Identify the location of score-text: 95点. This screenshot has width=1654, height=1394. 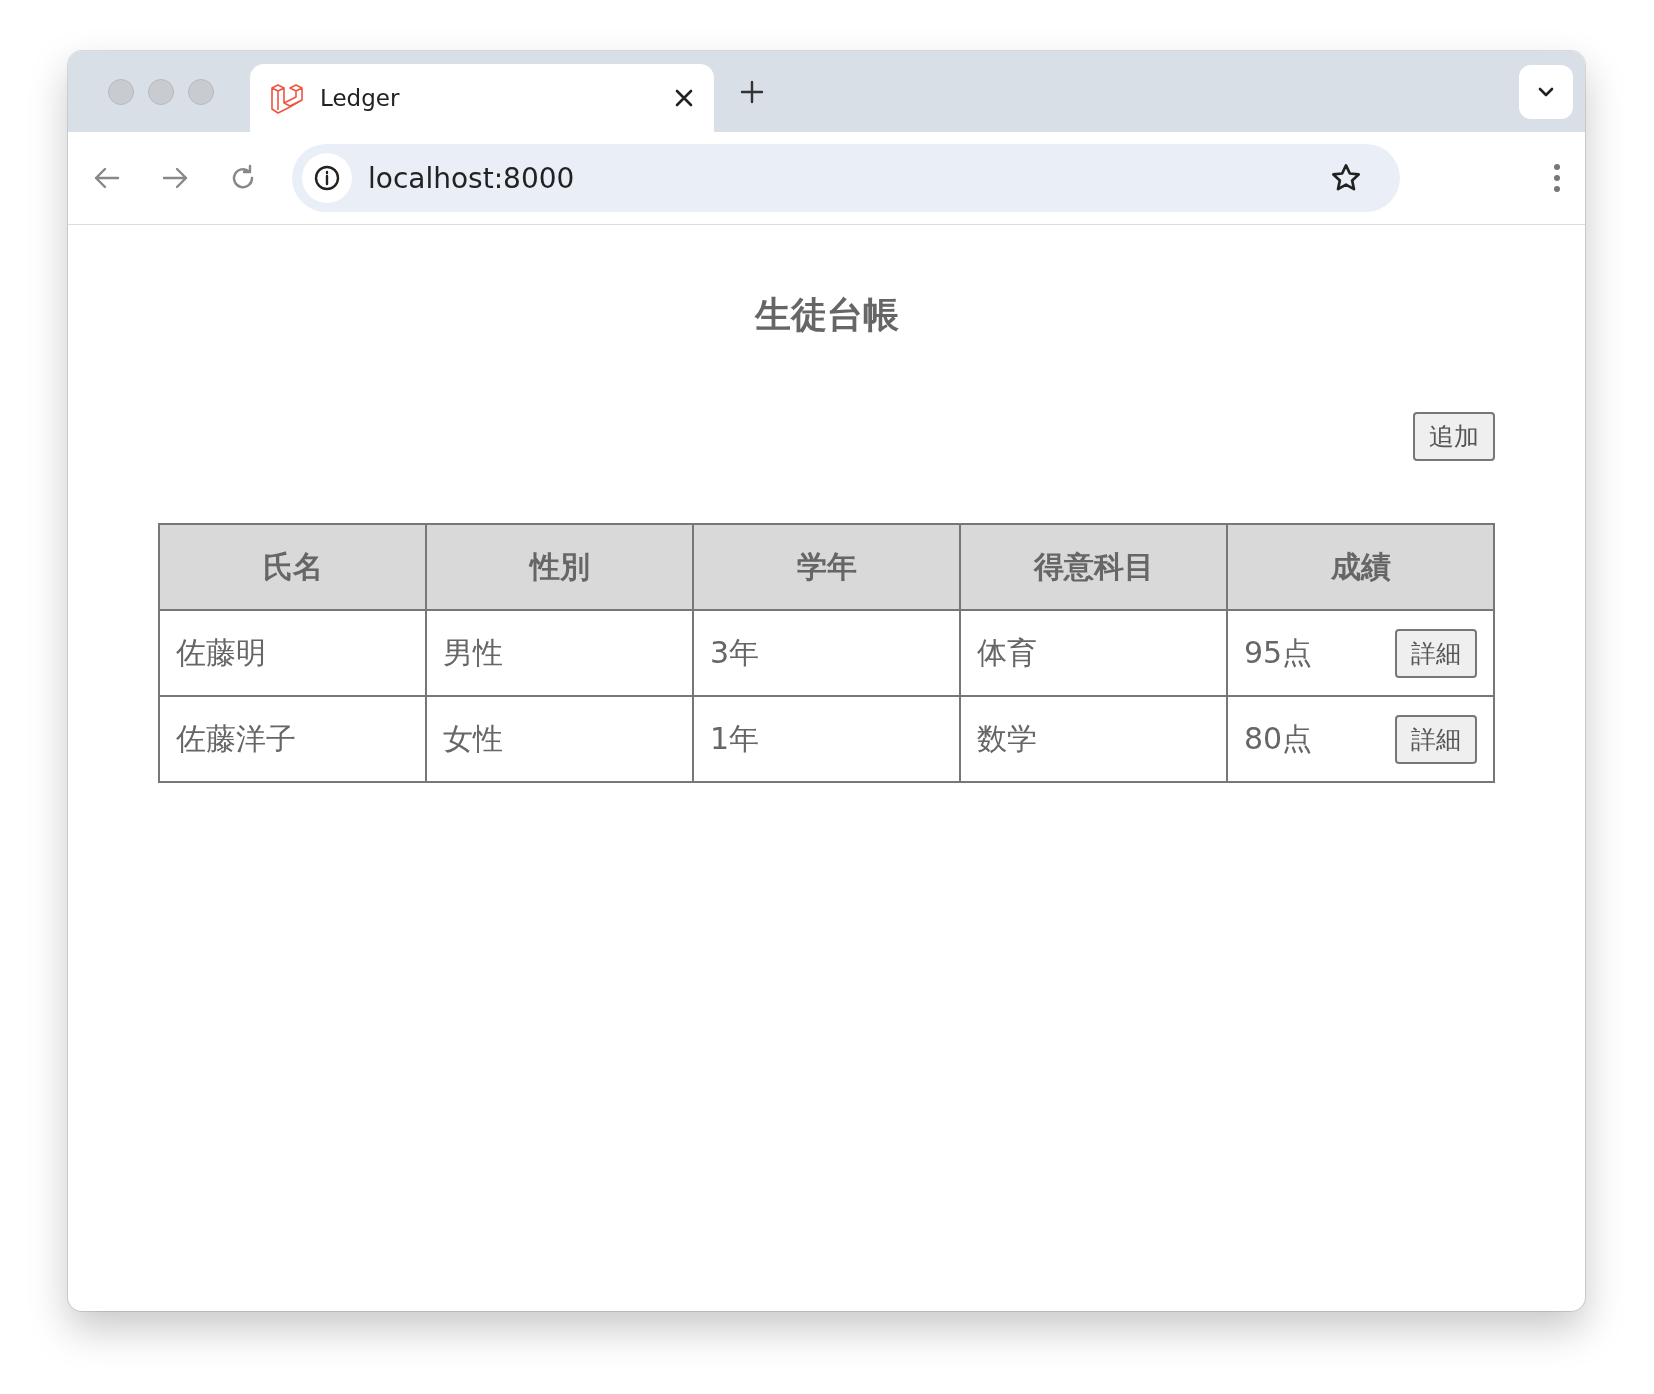
(1278, 652).